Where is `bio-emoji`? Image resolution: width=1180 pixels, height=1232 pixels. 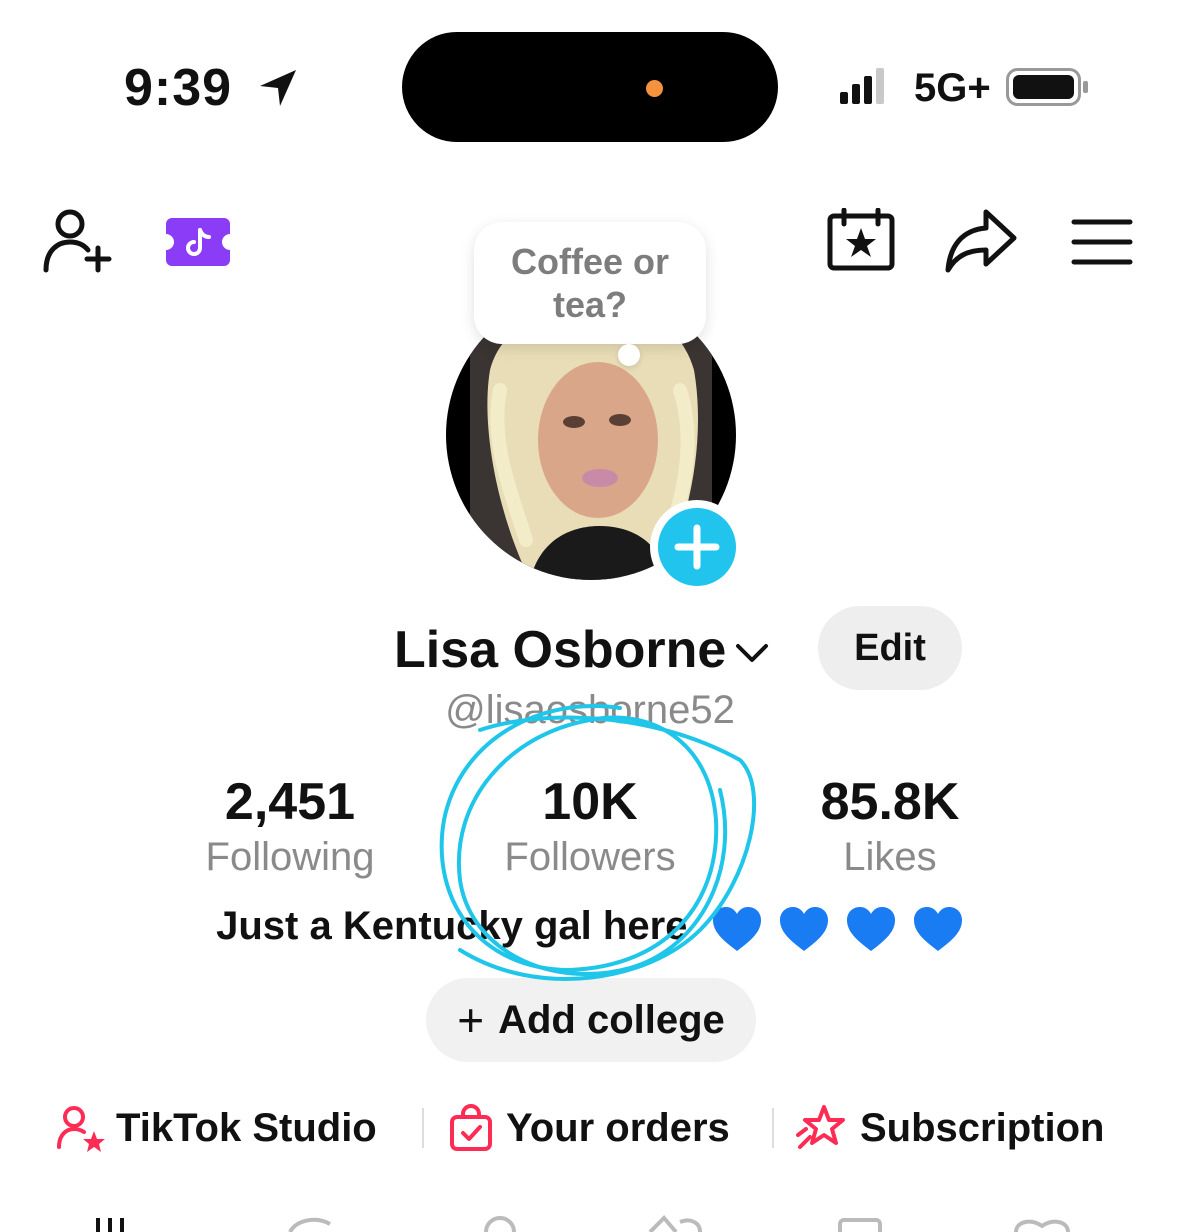 bio-emoji is located at coordinates (835, 928).